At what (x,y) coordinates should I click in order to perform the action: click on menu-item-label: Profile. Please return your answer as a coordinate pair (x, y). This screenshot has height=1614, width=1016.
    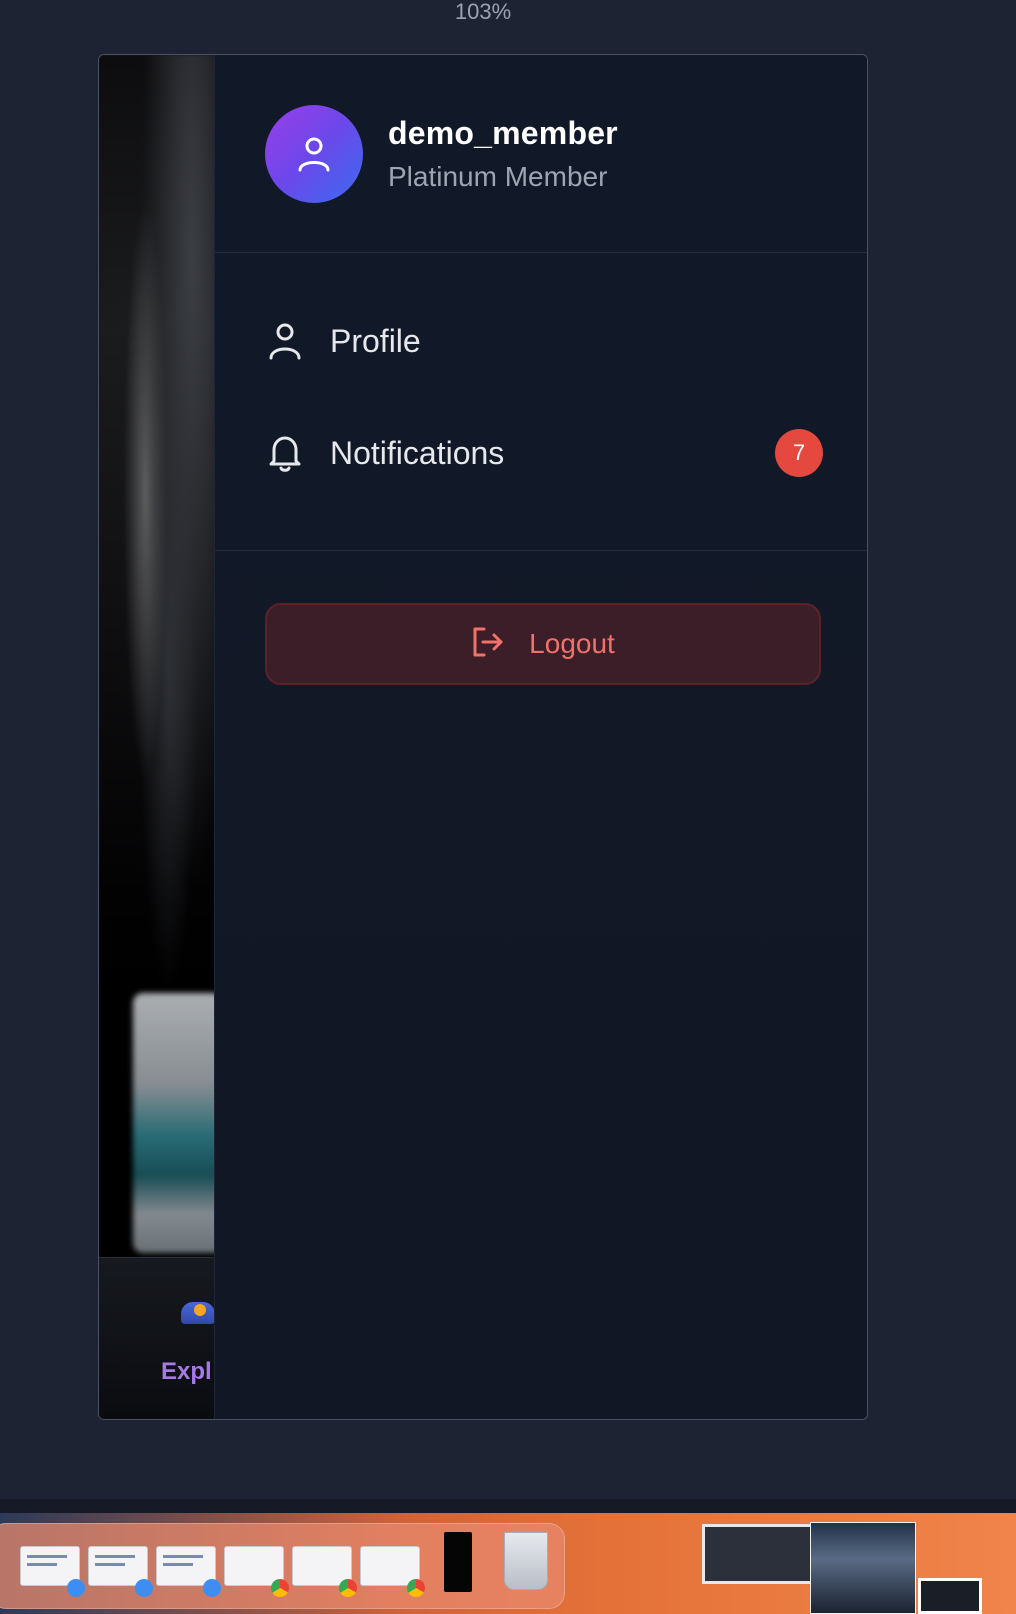
    Looking at the image, I should click on (375, 340).